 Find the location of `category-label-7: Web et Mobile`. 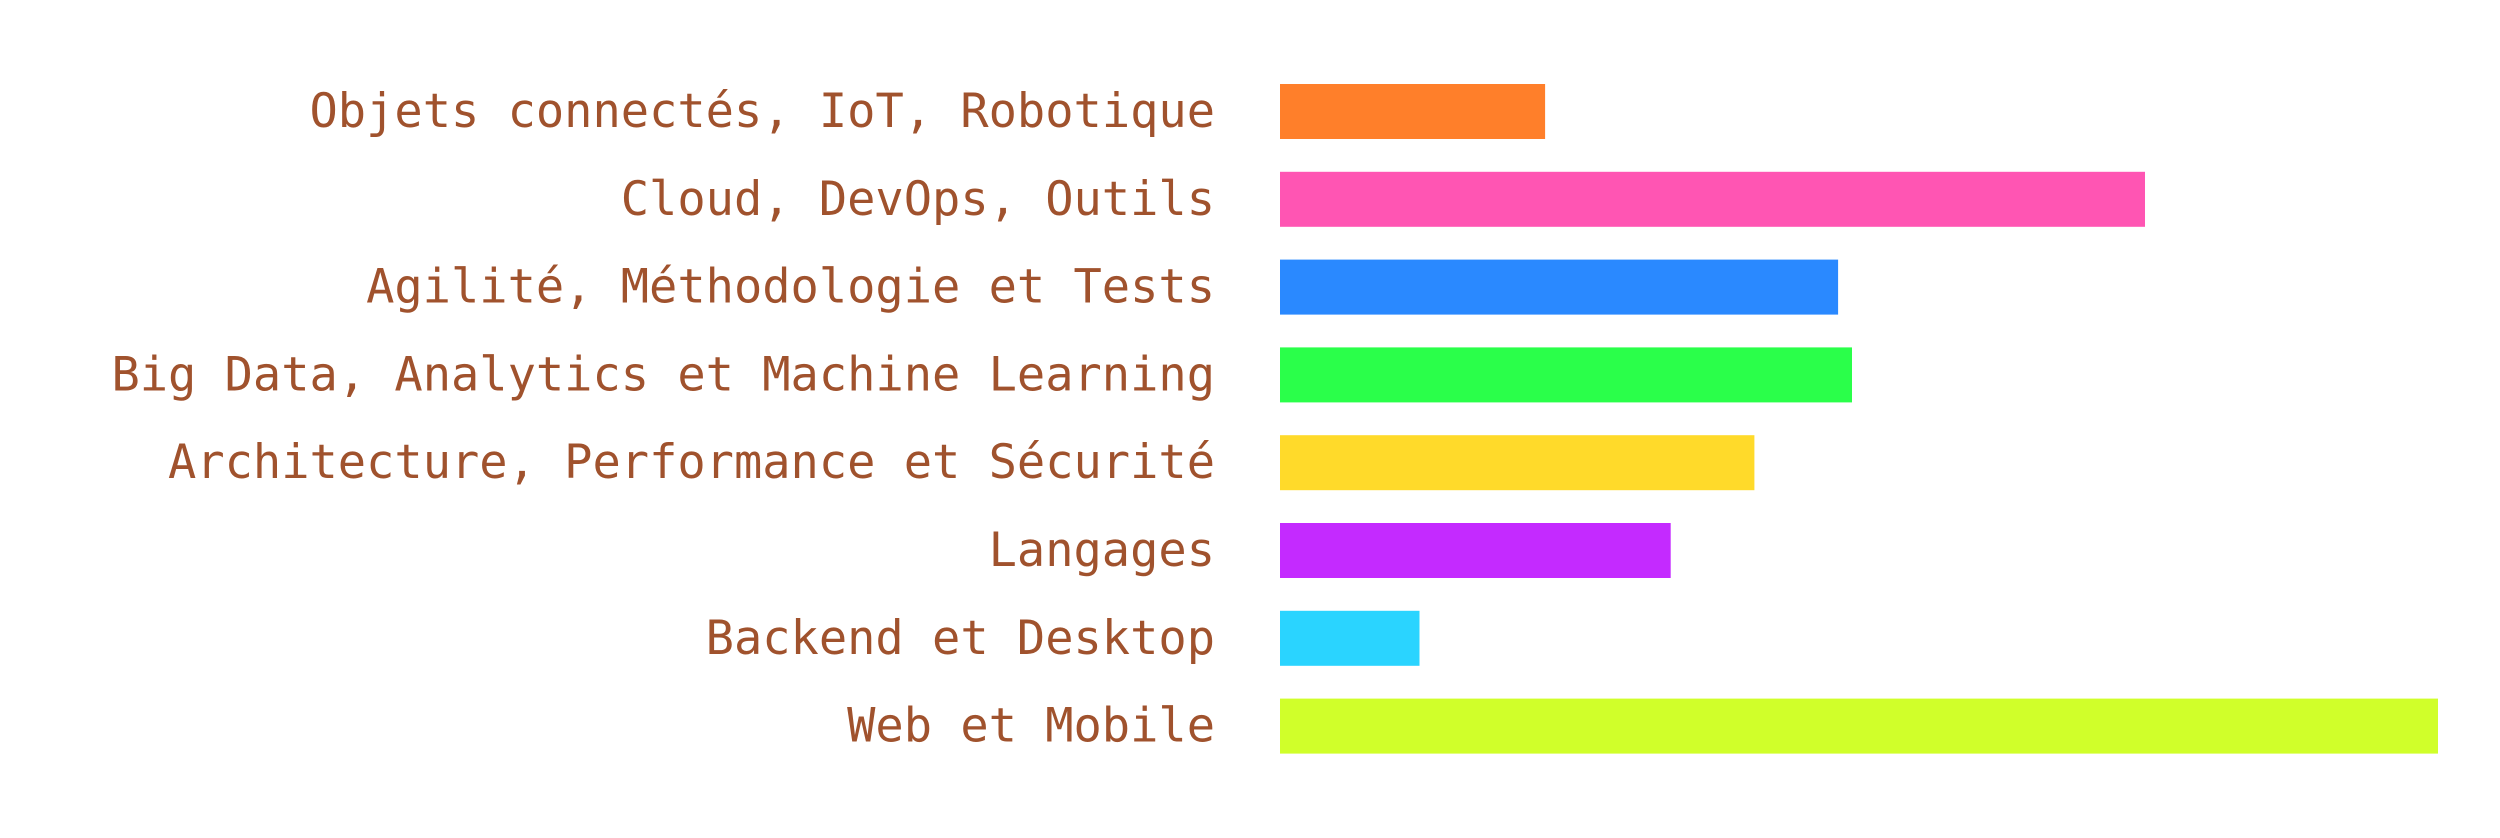

category-label-7: Web et Mobile is located at coordinates (1031, 726).